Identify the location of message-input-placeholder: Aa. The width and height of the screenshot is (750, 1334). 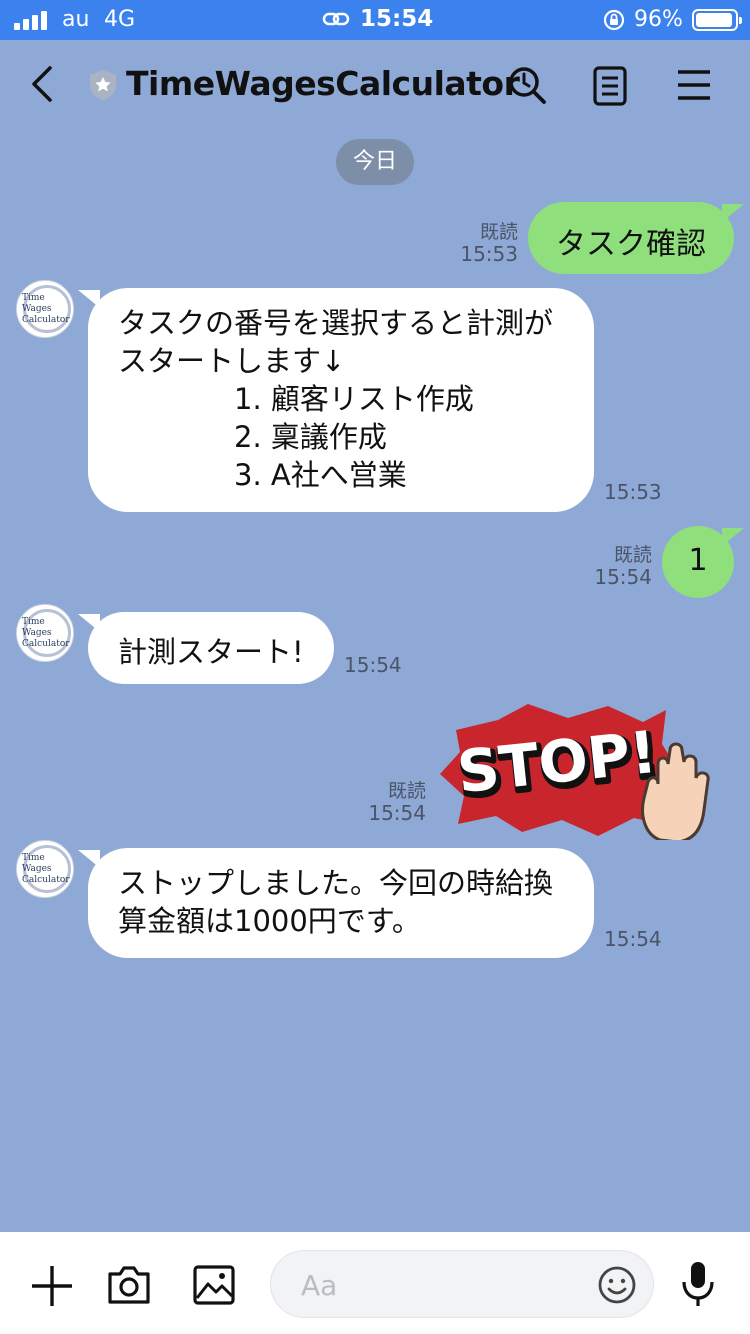
(319, 1285).